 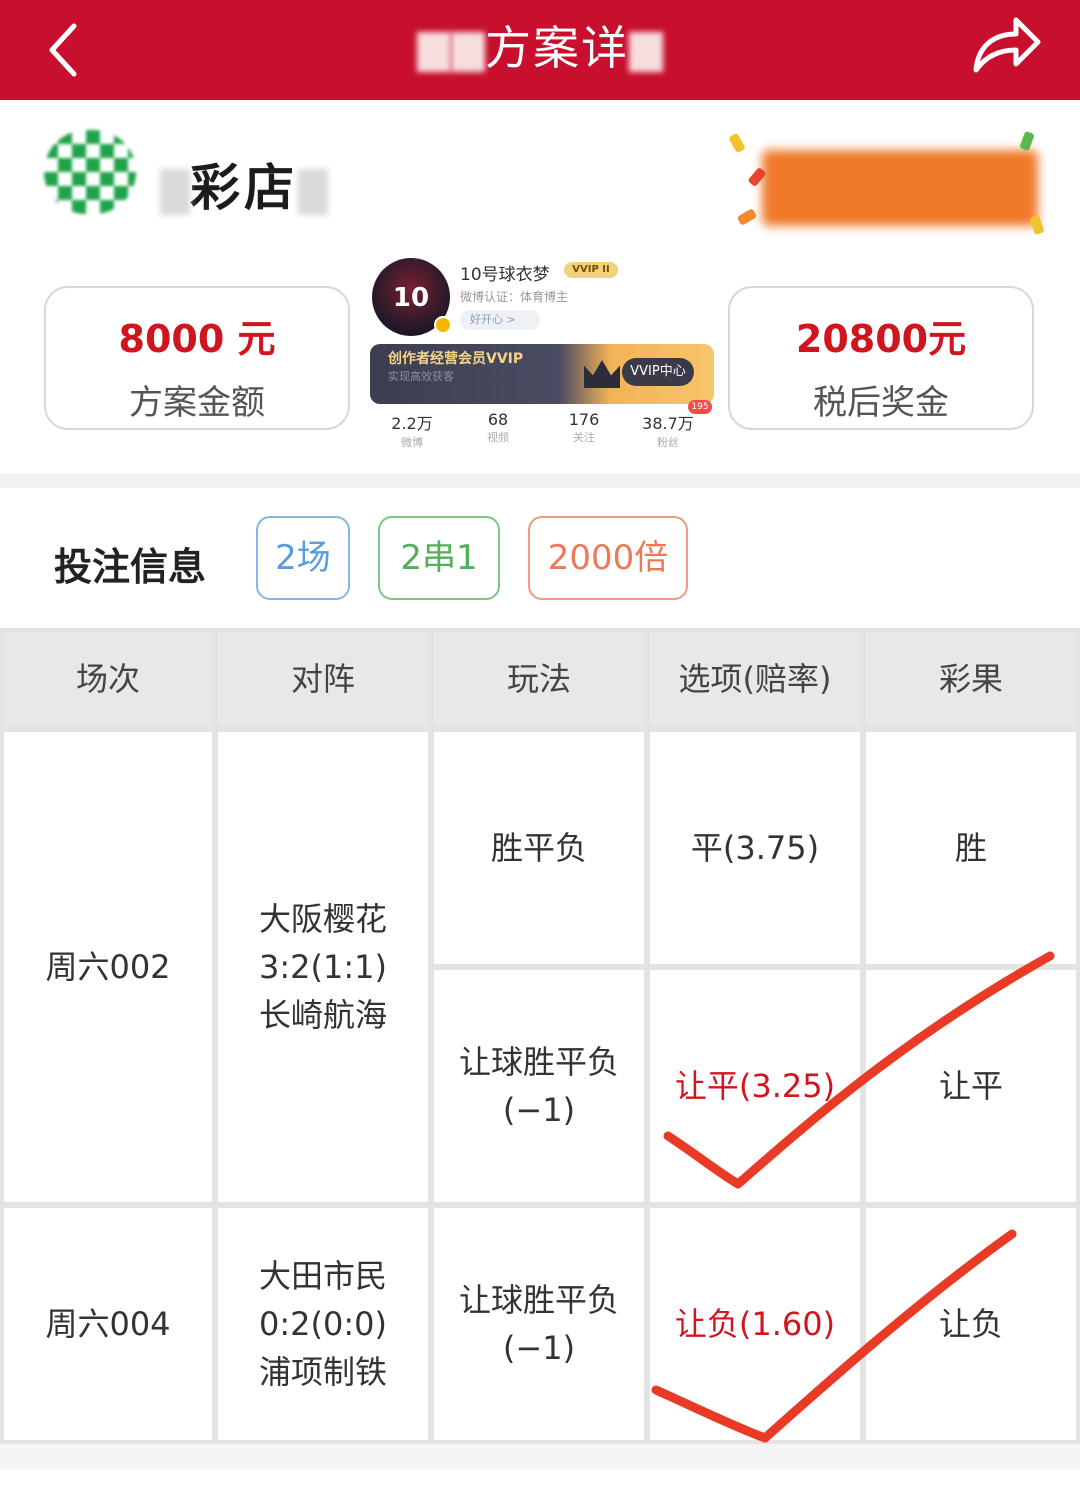 What do you see at coordinates (303, 558) in the screenshot?
I see `tag-matches: 2场` at bounding box center [303, 558].